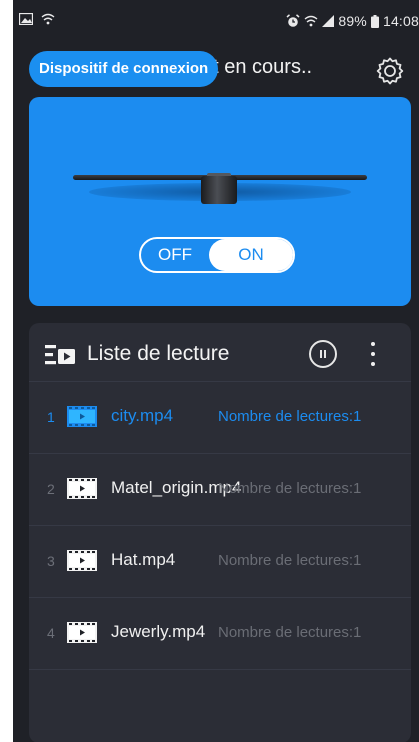 This screenshot has width=419, height=742. What do you see at coordinates (251, 255) in the screenshot?
I see `toggle-on-label: ON` at bounding box center [251, 255].